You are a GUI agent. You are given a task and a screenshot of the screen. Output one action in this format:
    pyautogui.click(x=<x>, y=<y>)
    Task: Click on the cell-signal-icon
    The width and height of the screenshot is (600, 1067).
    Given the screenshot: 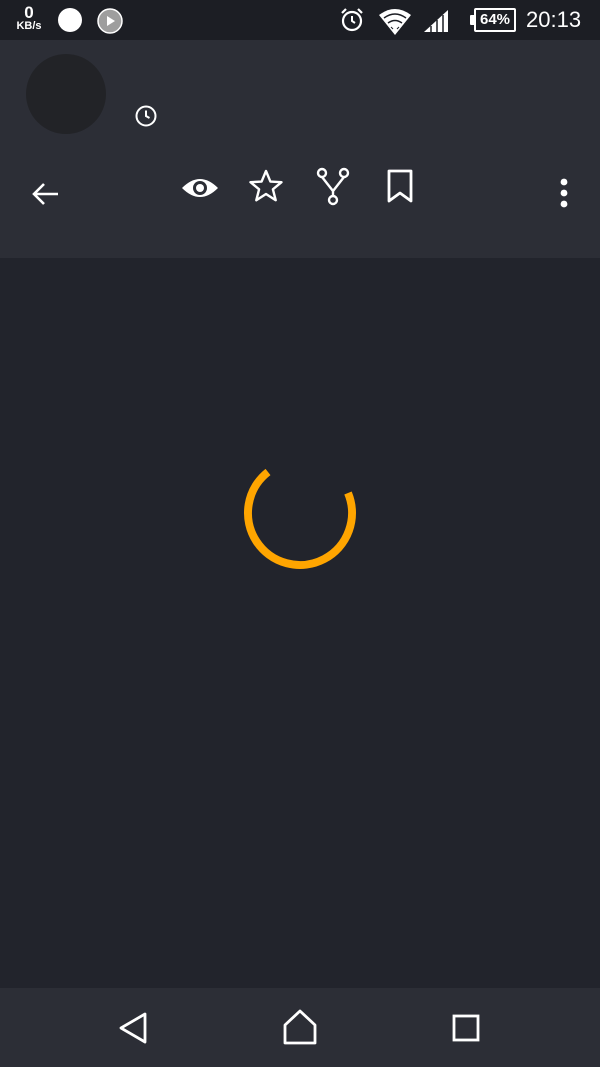 What is the action you would take?
    pyautogui.click(x=436, y=21)
    